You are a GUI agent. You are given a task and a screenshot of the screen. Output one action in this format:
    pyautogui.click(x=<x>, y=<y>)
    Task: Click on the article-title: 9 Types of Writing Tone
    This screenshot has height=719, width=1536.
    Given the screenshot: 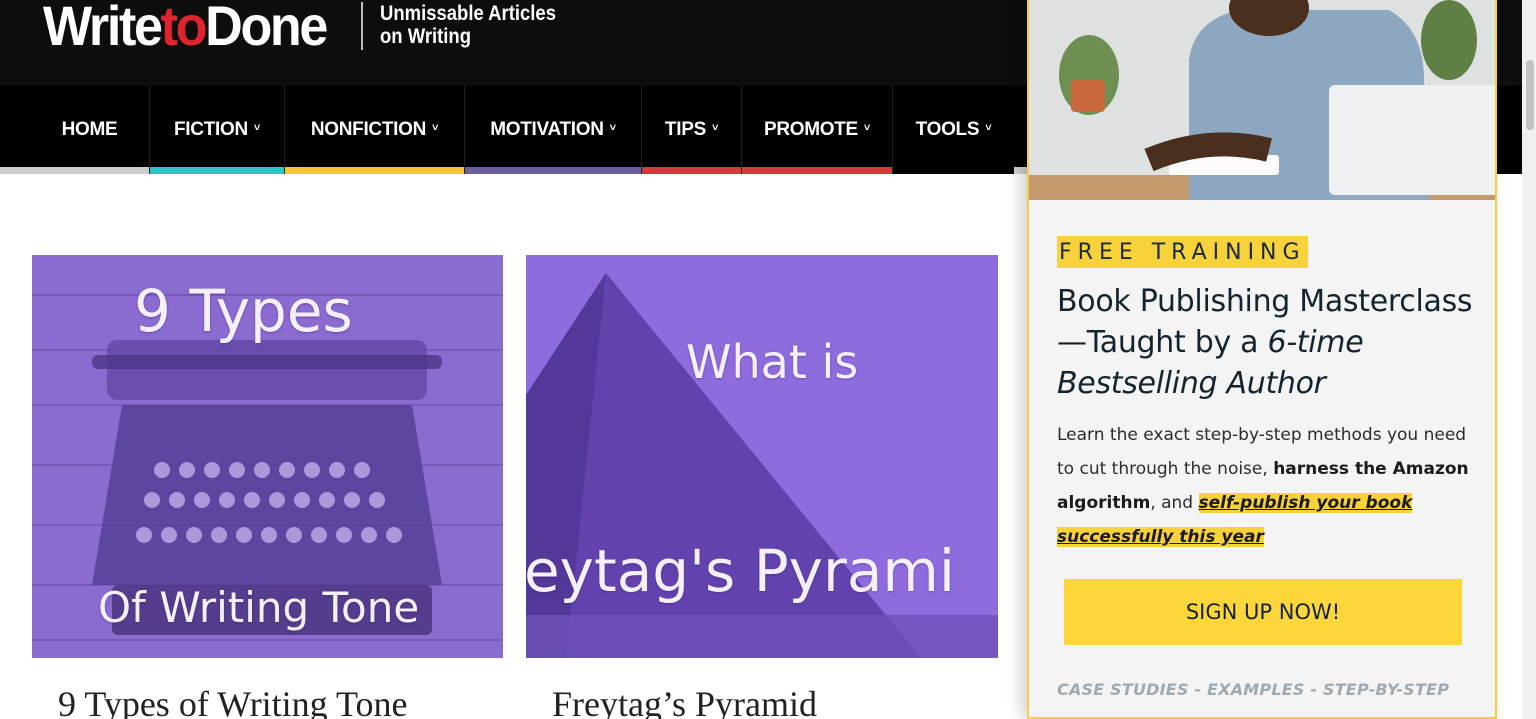 What is the action you would take?
    pyautogui.click(x=233, y=701)
    